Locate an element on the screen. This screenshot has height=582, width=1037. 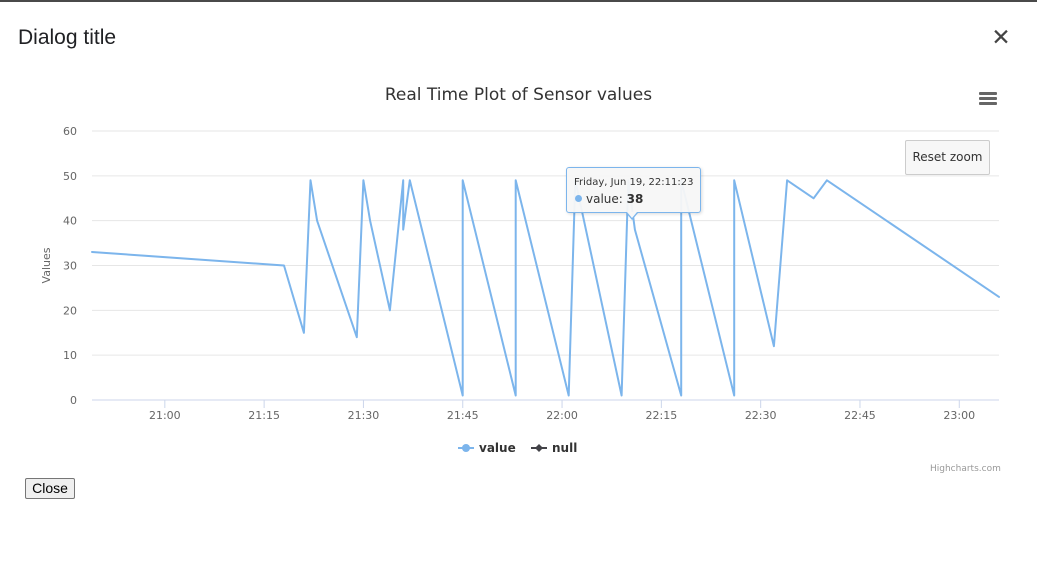
y-tick-label: 10 is located at coordinates (70, 355).